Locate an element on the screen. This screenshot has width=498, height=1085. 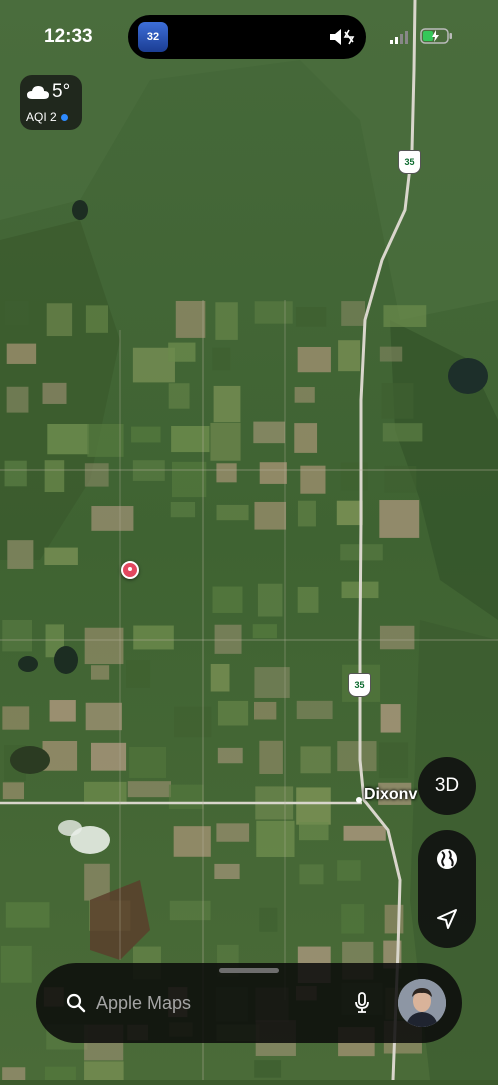
battery-icon is located at coordinates (436, 36).